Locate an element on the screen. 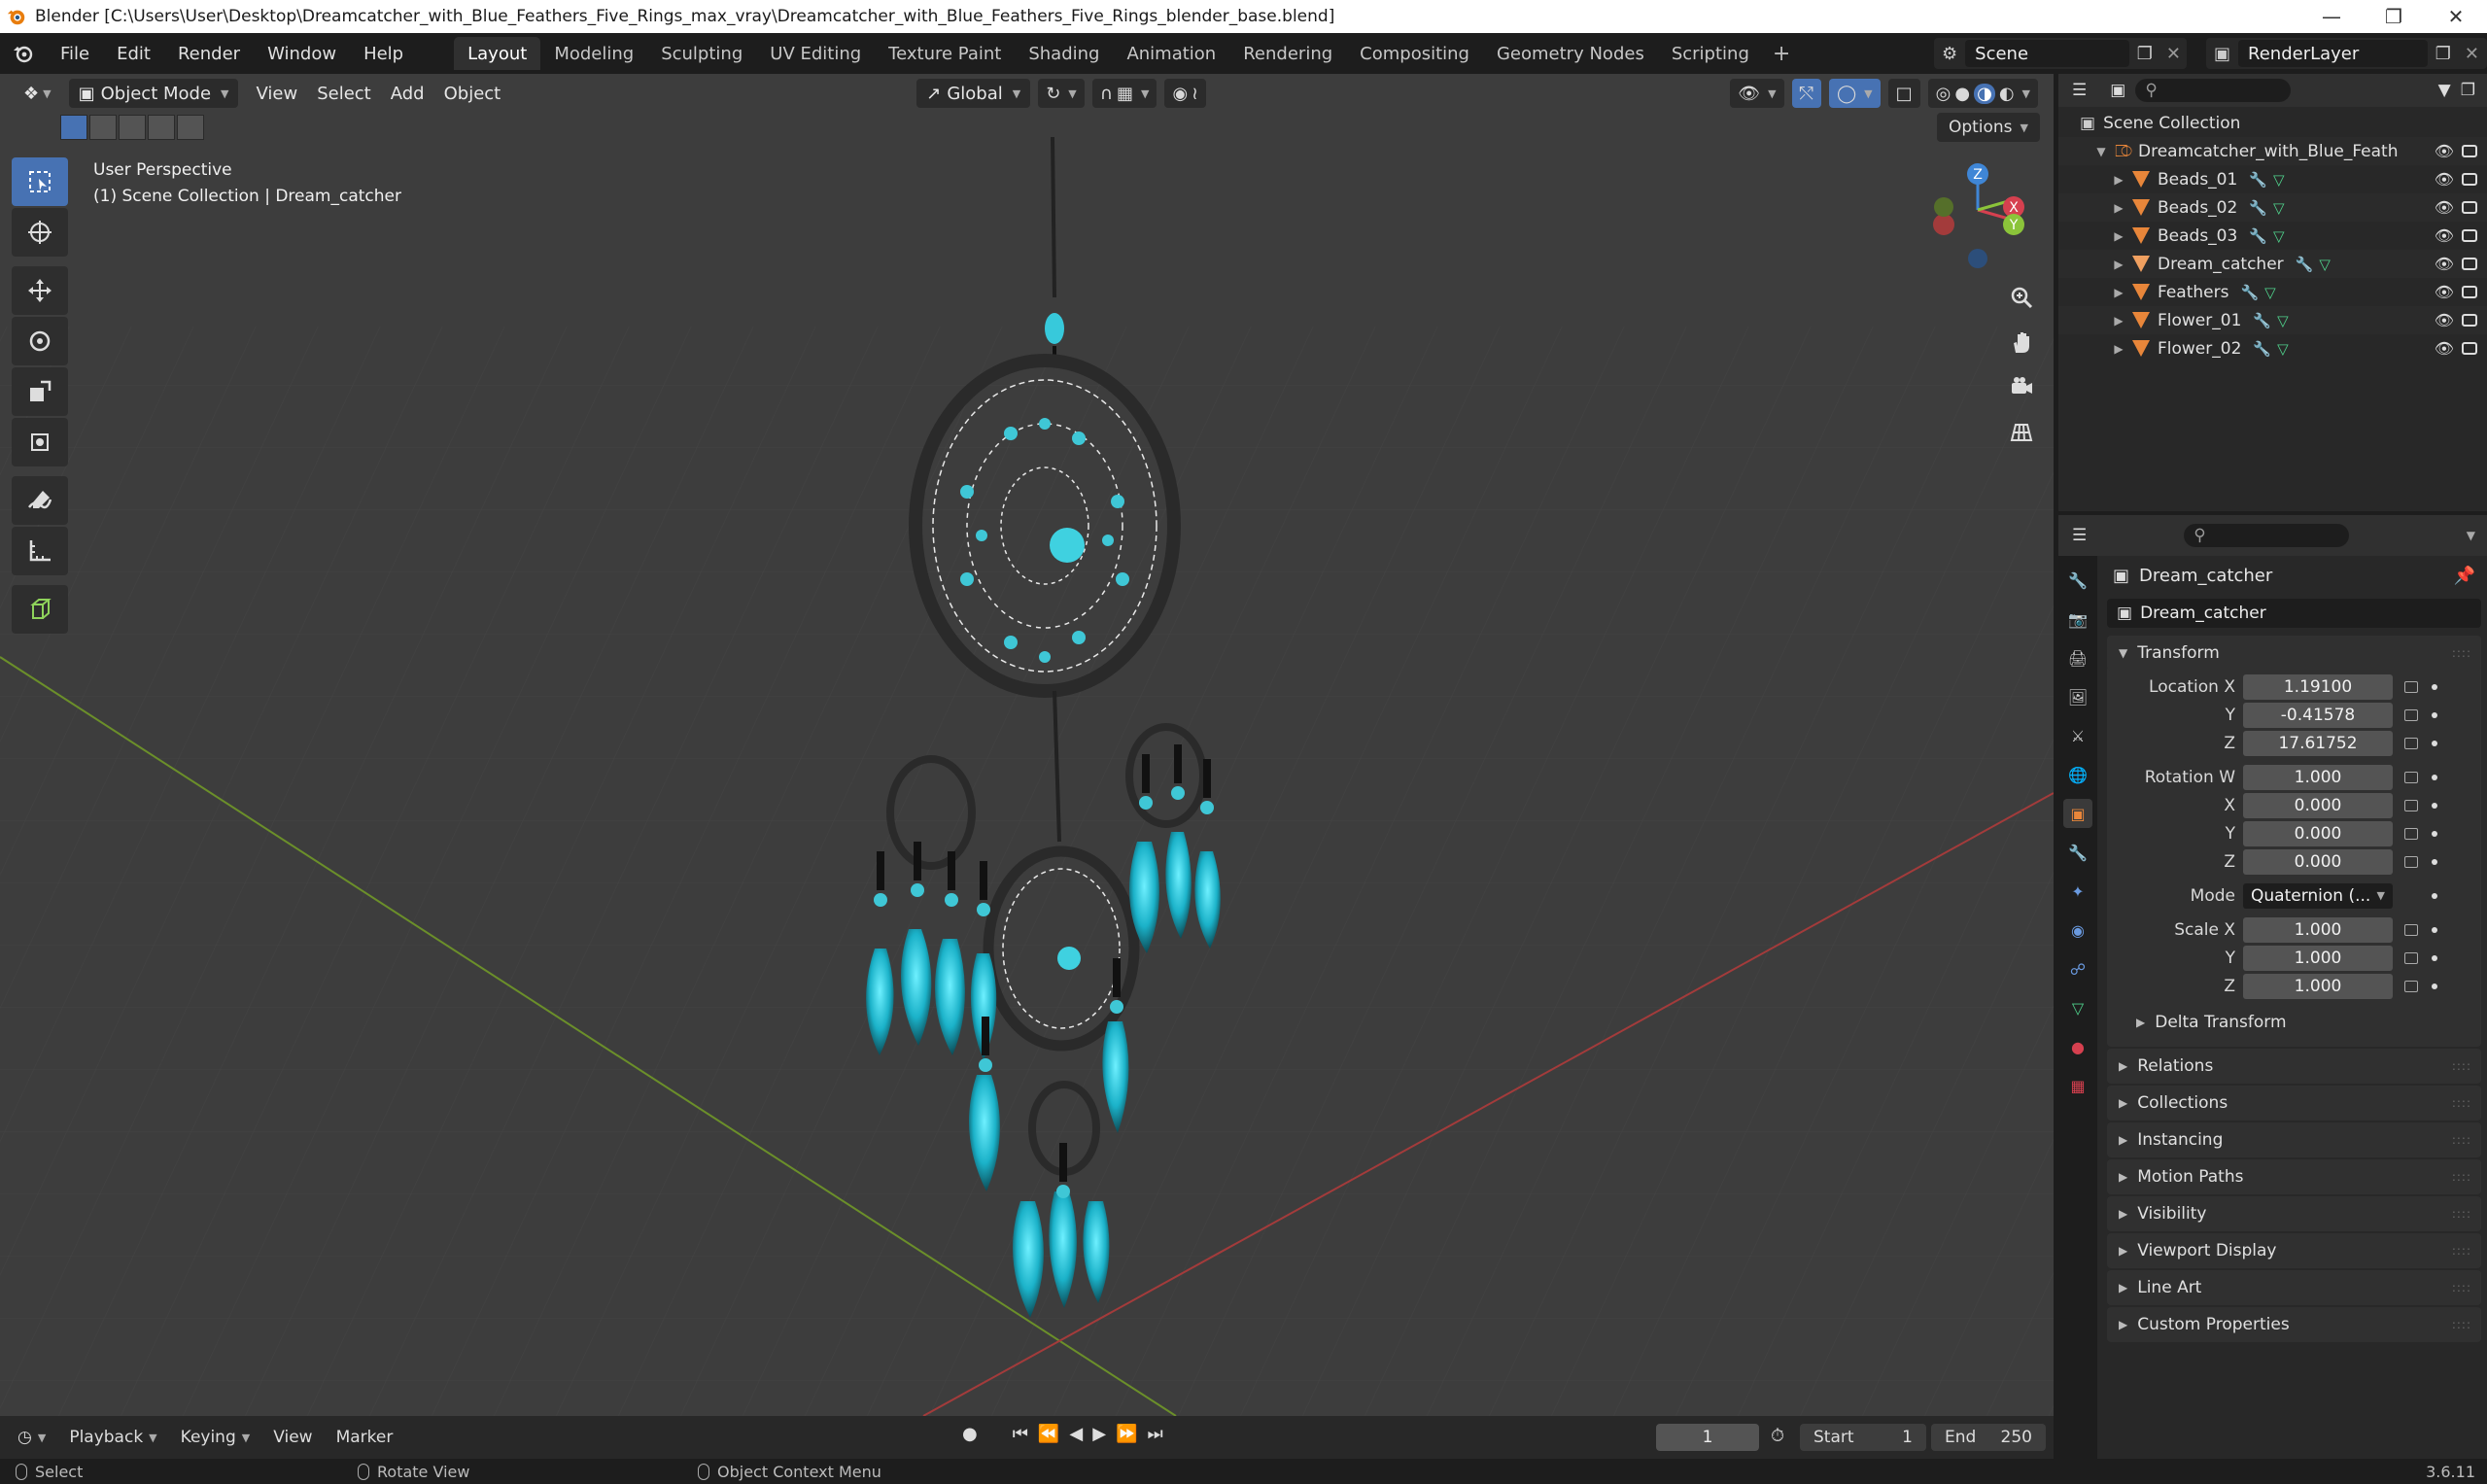 Image resolution: width=2487 pixels, height=1484 pixels. location-z-field: 17.61752 is located at coordinates (2318, 743).